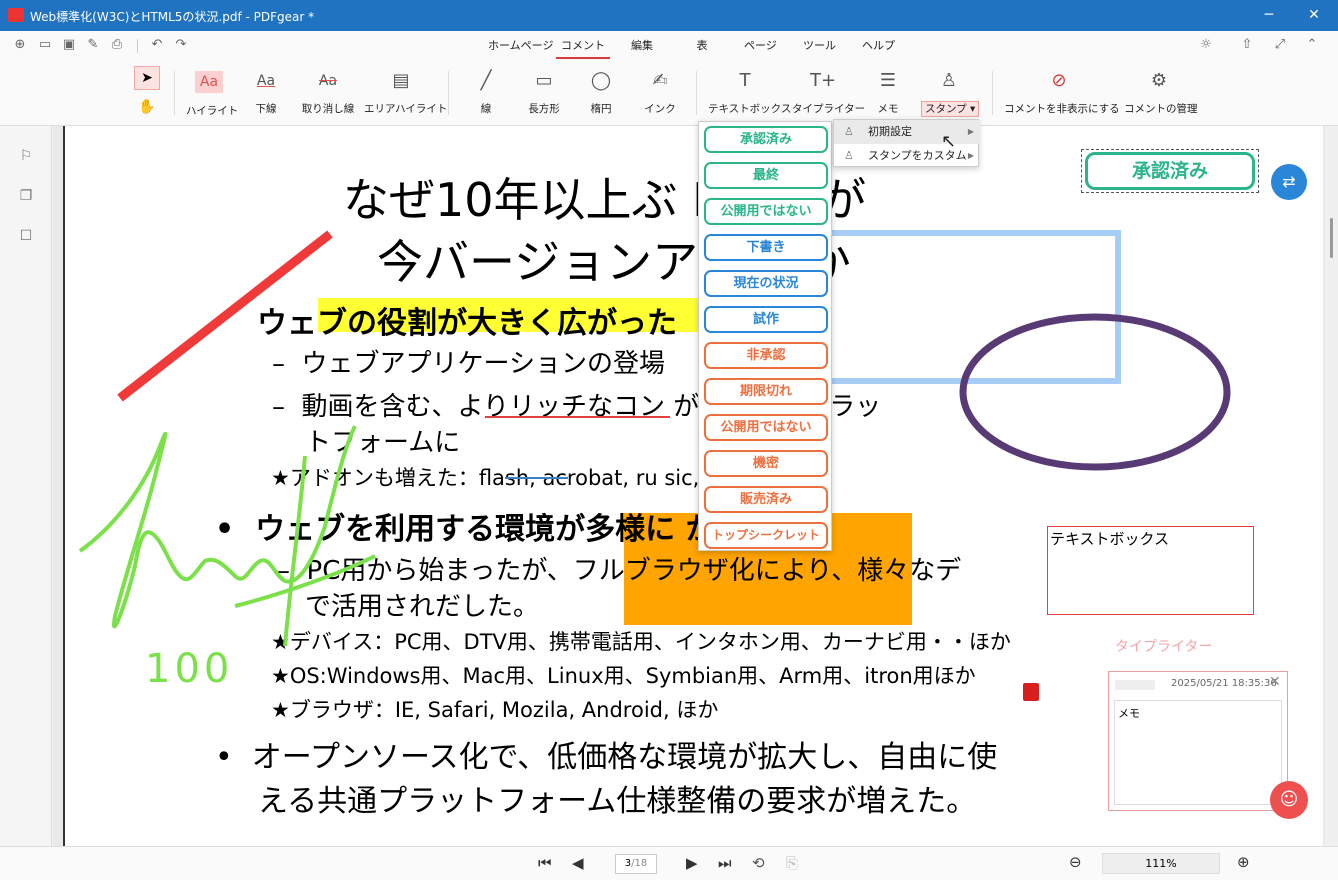  I want to click on stamp-option-approved: 承認済み, so click(766, 139).